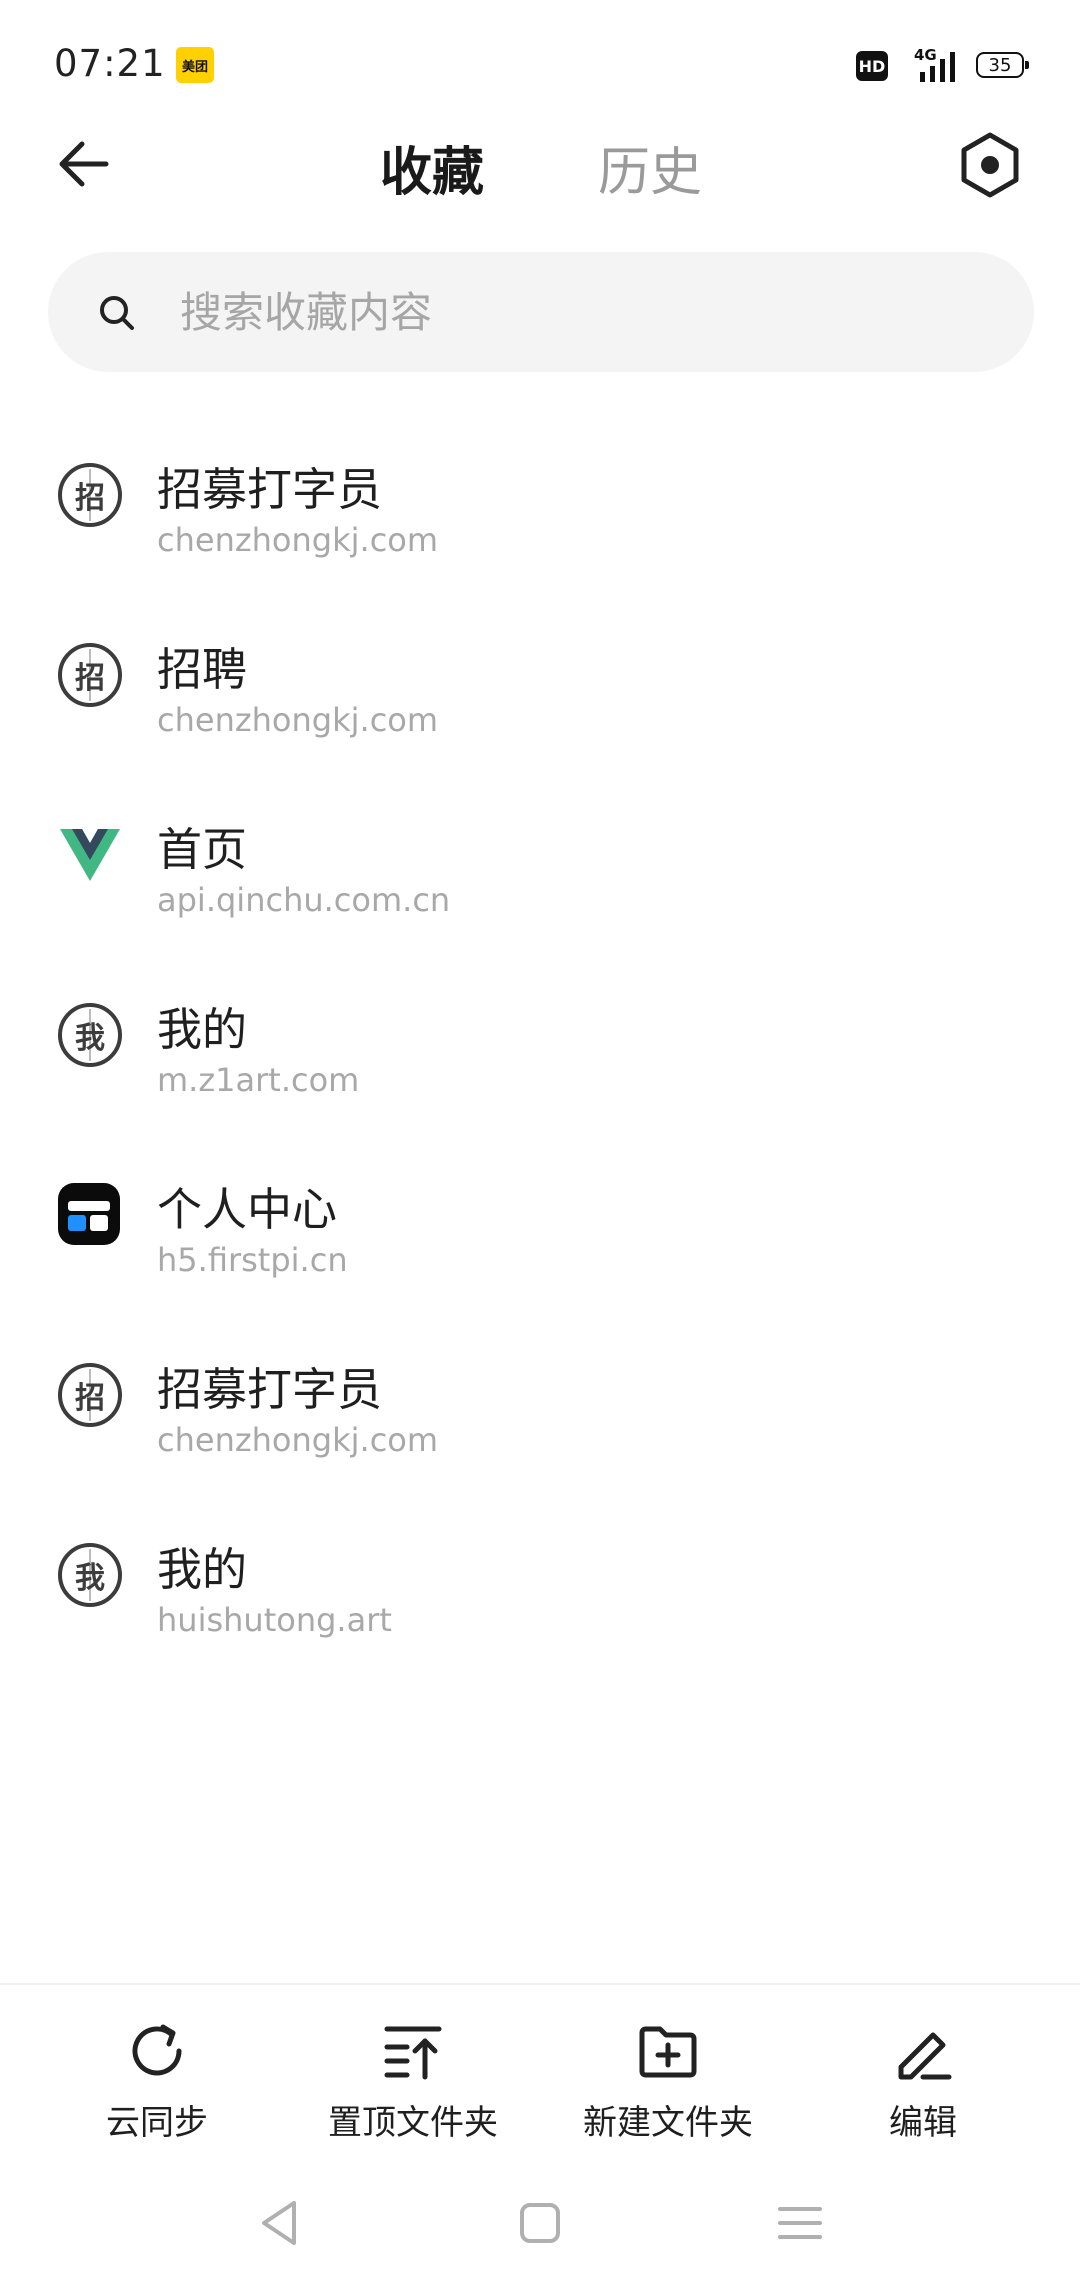  Describe the element at coordinates (110, 63) in the screenshot. I see `status-time: 07:21` at that location.